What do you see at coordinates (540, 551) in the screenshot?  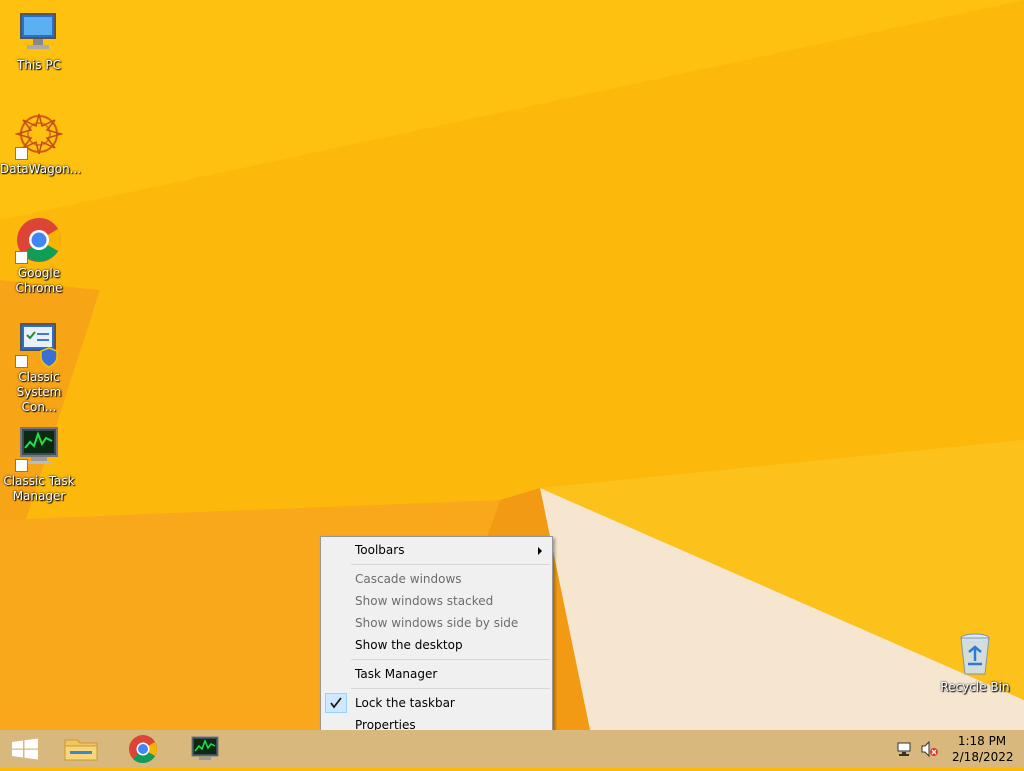 I see `submenu-arrow-icon` at bounding box center [540, 551].